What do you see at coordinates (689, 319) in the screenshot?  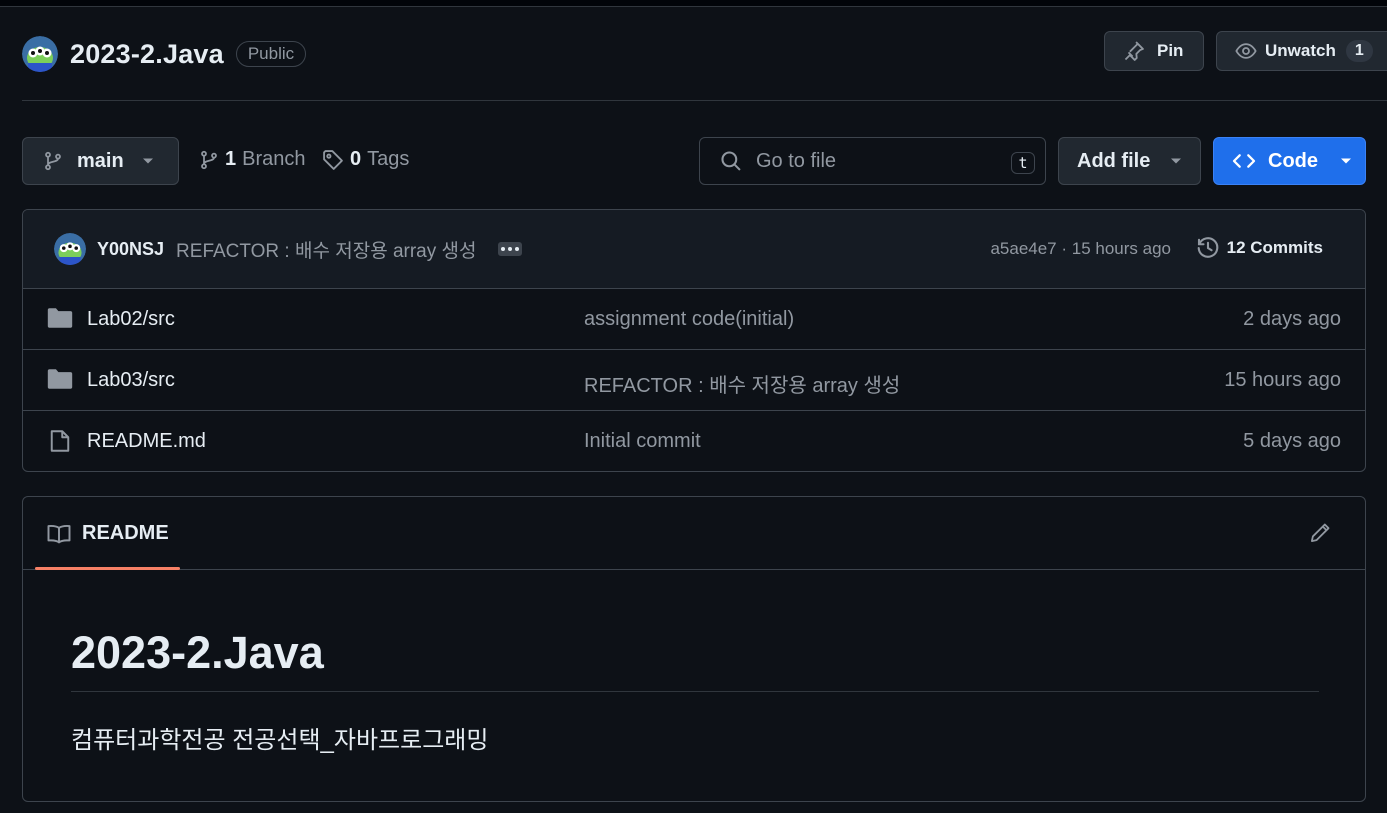 I see `file-commit-message: assignment code(initial)` at bounding box center [689, 319].